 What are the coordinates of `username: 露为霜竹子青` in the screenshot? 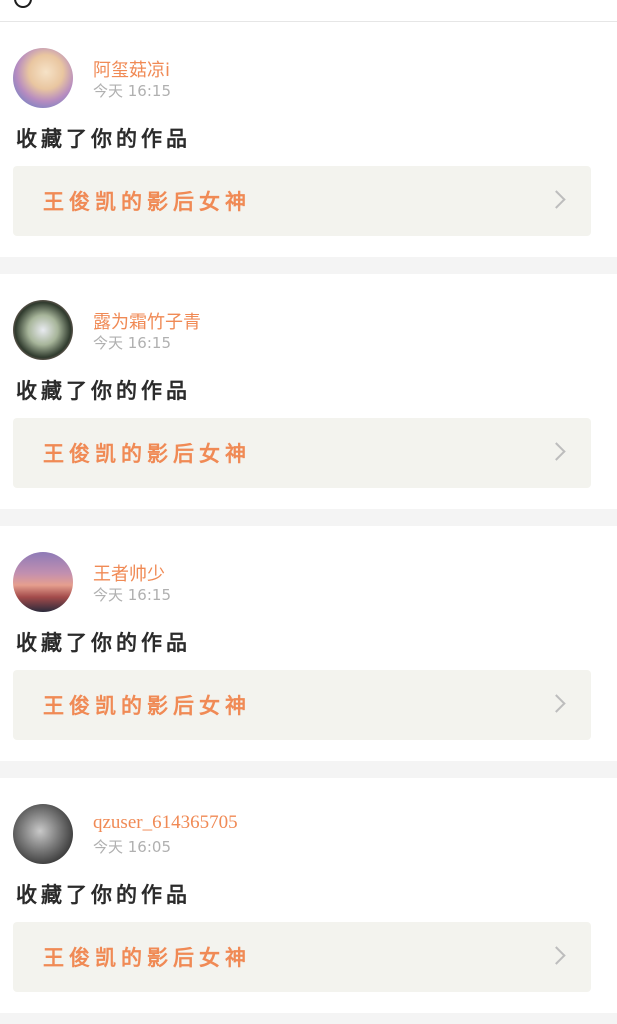 It's located at (147, 321).